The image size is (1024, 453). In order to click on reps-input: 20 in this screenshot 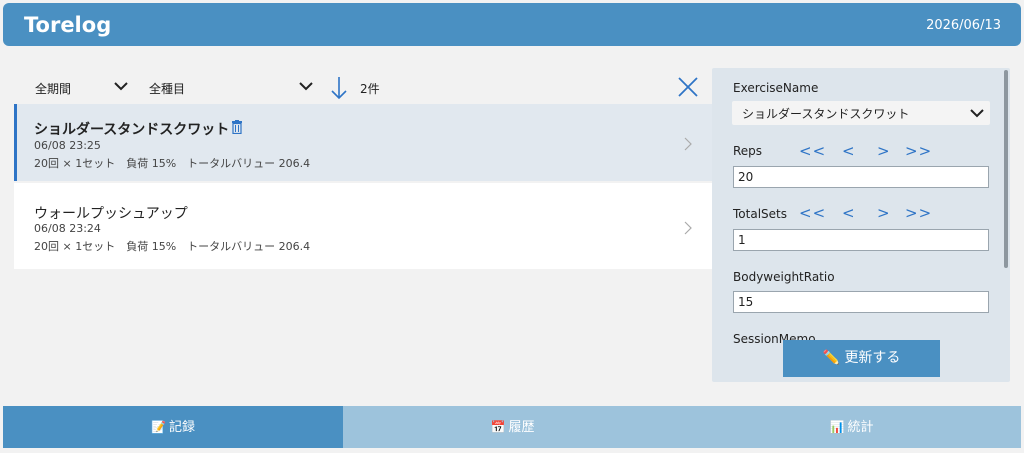, I will do `click(861, 177)`.